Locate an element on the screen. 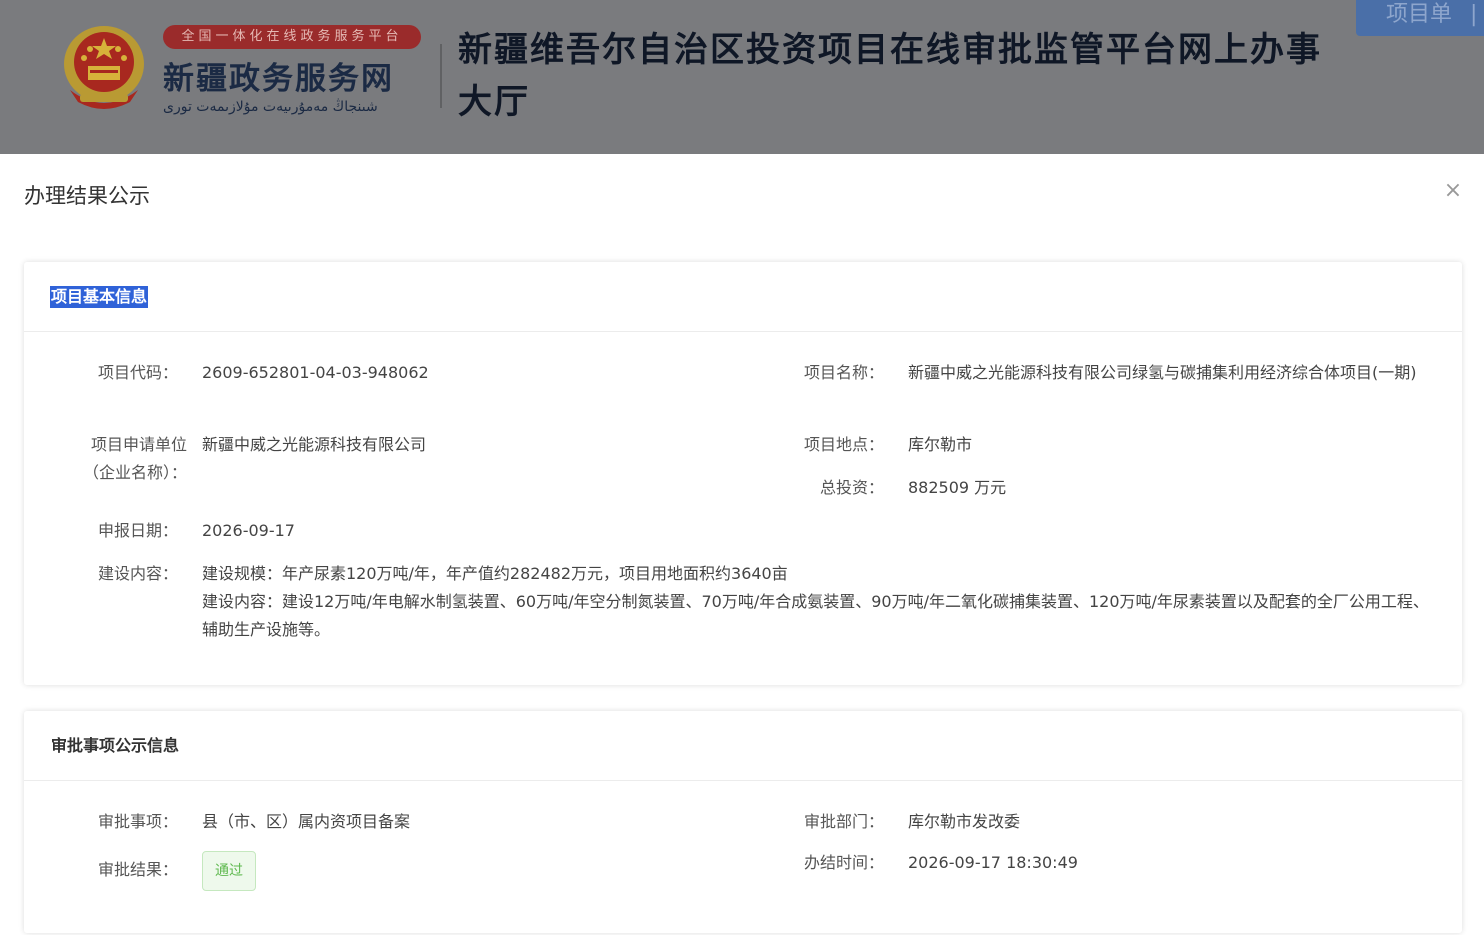 The width and height of the screenshot is (1484, 935). project-list-tab: 项目单 | is located at coordinates (1420, 18).